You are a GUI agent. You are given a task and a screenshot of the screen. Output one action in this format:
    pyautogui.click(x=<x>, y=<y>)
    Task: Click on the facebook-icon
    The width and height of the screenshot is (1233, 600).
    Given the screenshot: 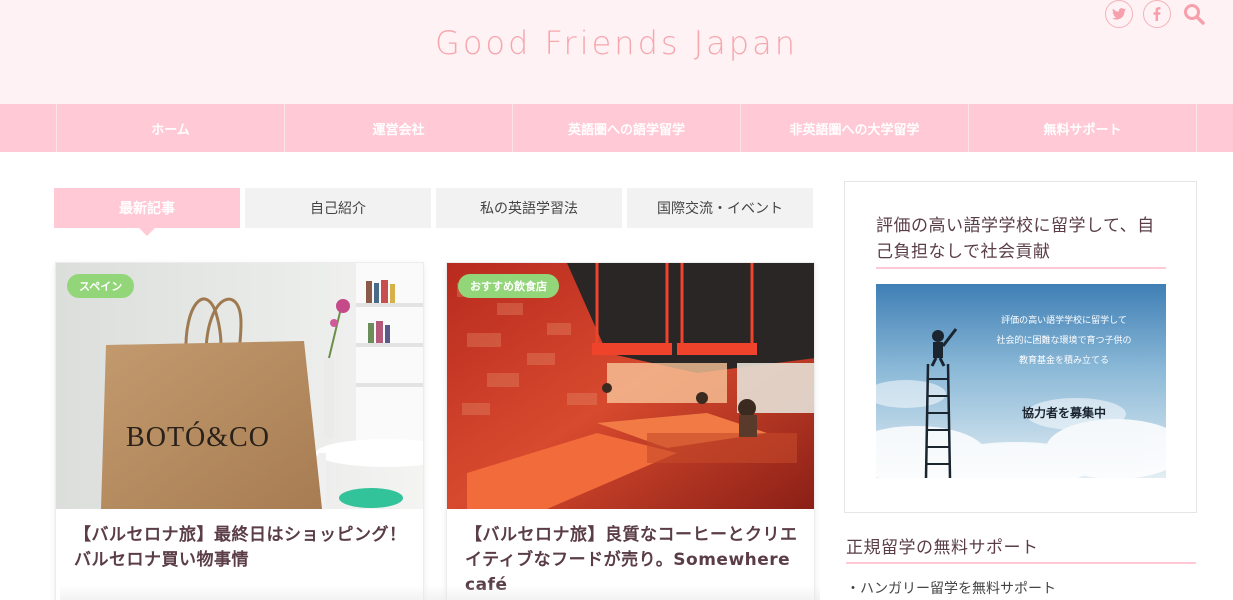 What is the action you would take?
    pyautogui.click(x=1157, y=14)
    